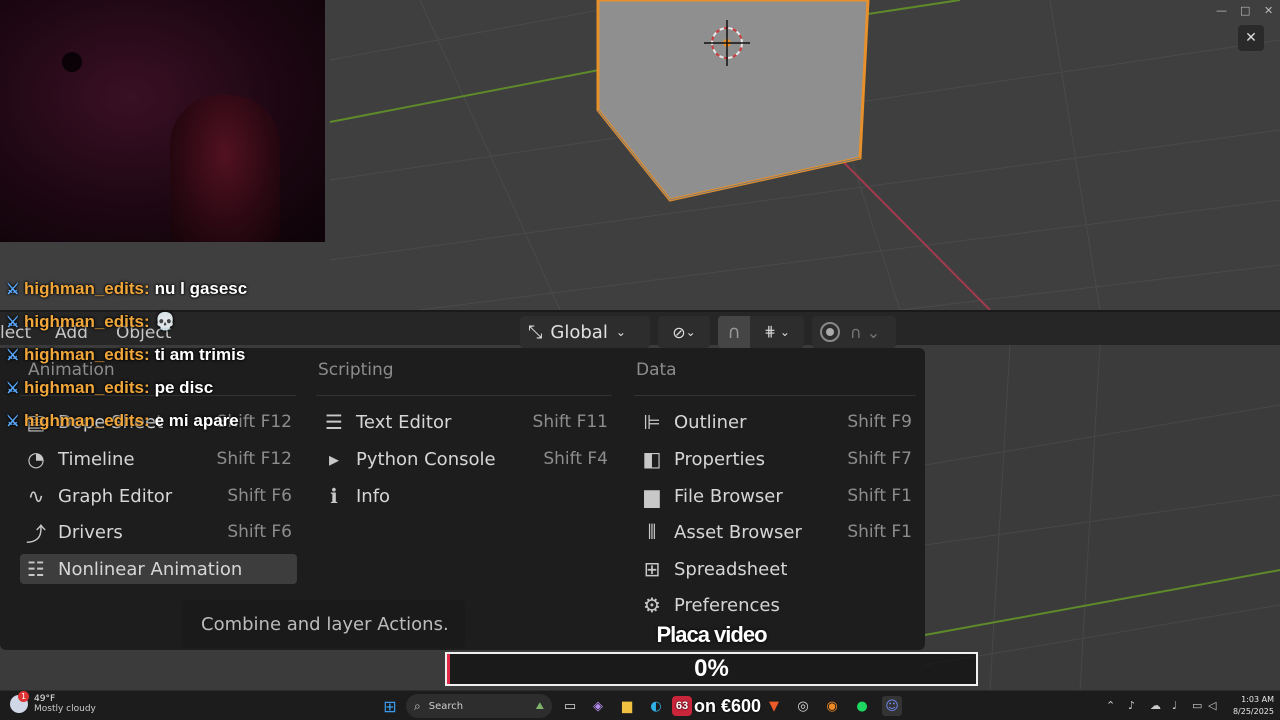 The image size is (1280, 720). Describe the element at coordinates (776, 422) in the screenshot. I see `menu-item-outliner: ⊫ Outliner Shift F9` at that location.